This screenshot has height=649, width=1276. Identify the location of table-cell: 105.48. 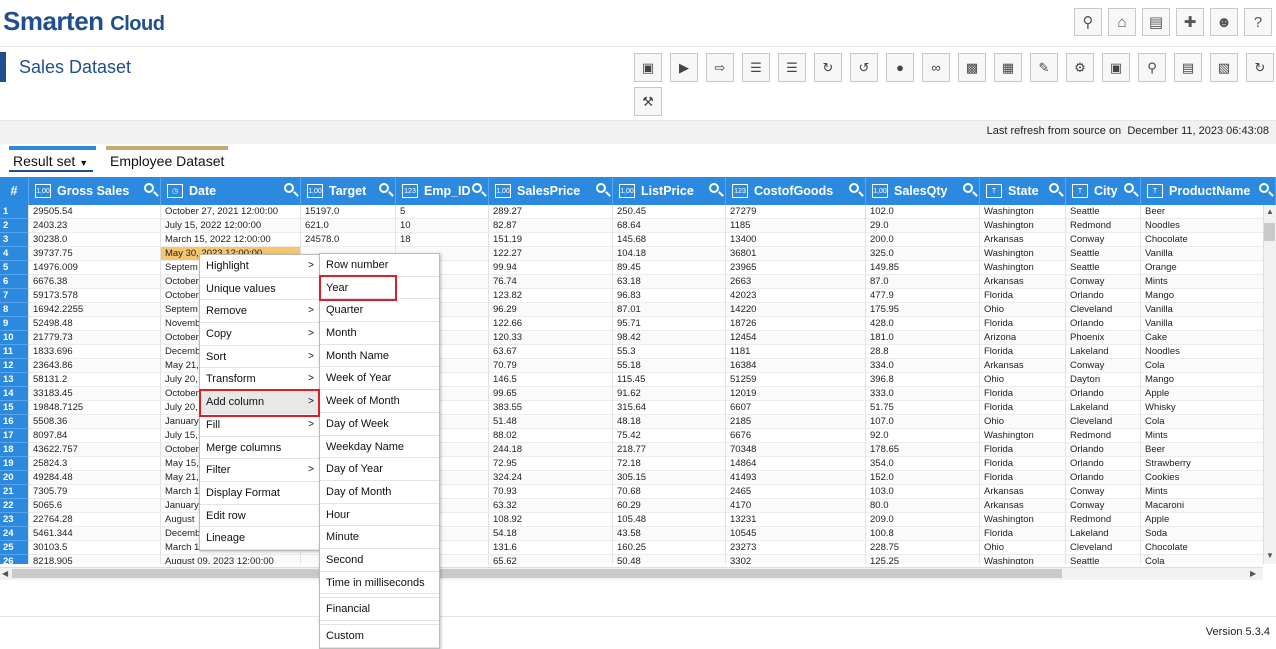
(669, 520).